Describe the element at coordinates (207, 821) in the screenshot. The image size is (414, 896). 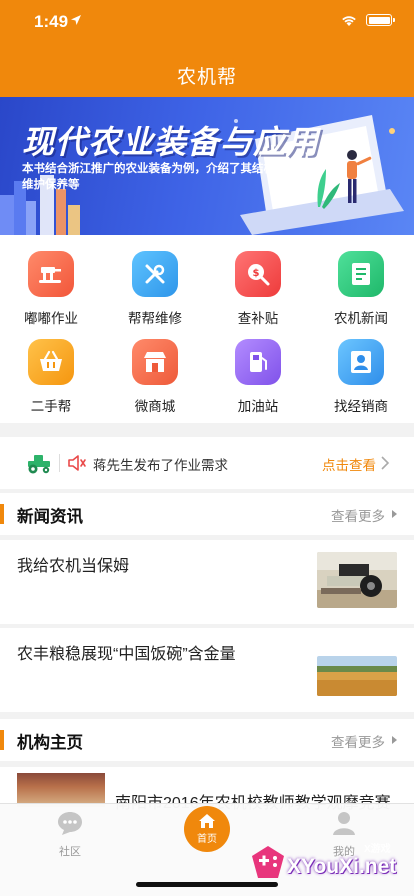
I see `home-icon` at that location.